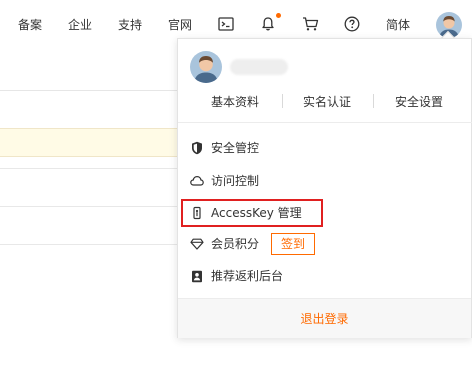 Image resolution: width=472 pixels, height=370 pixels. I want to click on menu-item-referral: 推荐返利后台, so click(324, 276).